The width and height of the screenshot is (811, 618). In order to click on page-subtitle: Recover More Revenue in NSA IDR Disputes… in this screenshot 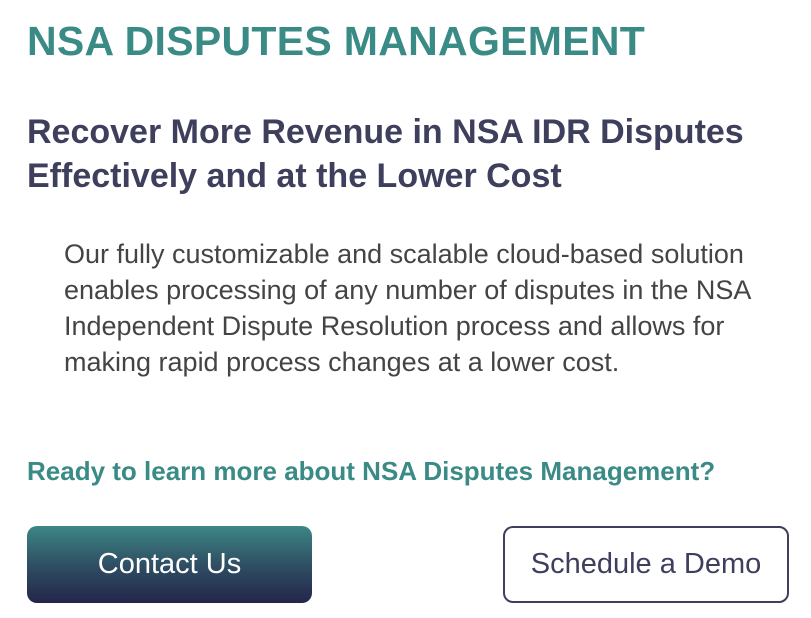, I will do `click(385, 154)`.